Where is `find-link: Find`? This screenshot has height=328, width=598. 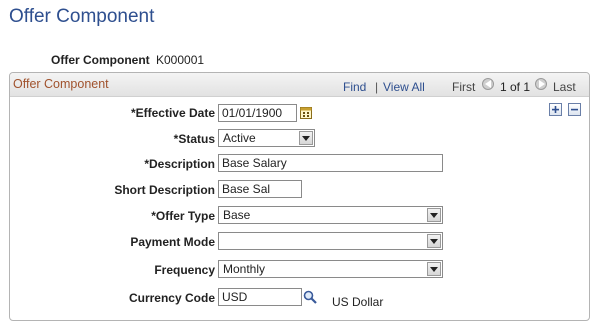 find-link: Find is located at coordinates (354, 87).